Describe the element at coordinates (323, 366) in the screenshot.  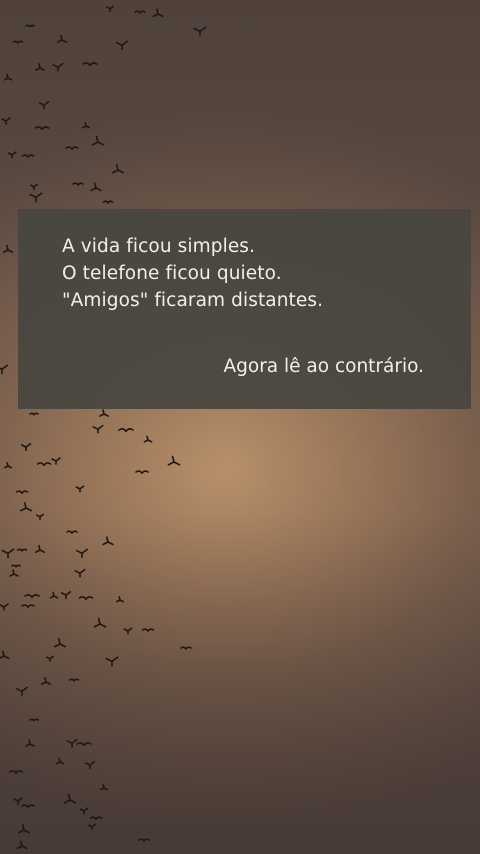
I see `quote-punchline: Agora lê ao contrário.` at that location.